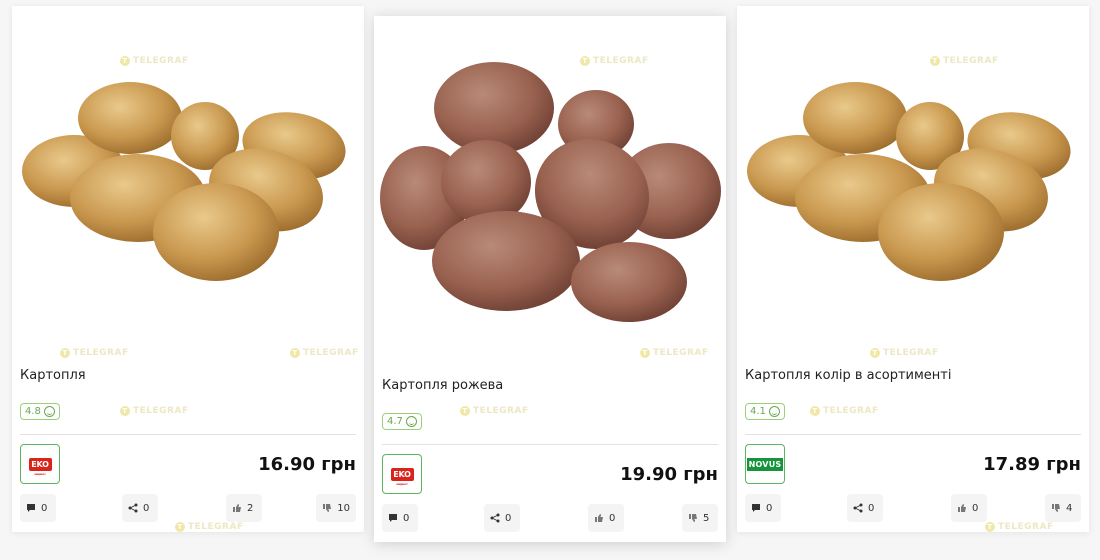  I want to click on dislike-button: 5, so click(700, 518).